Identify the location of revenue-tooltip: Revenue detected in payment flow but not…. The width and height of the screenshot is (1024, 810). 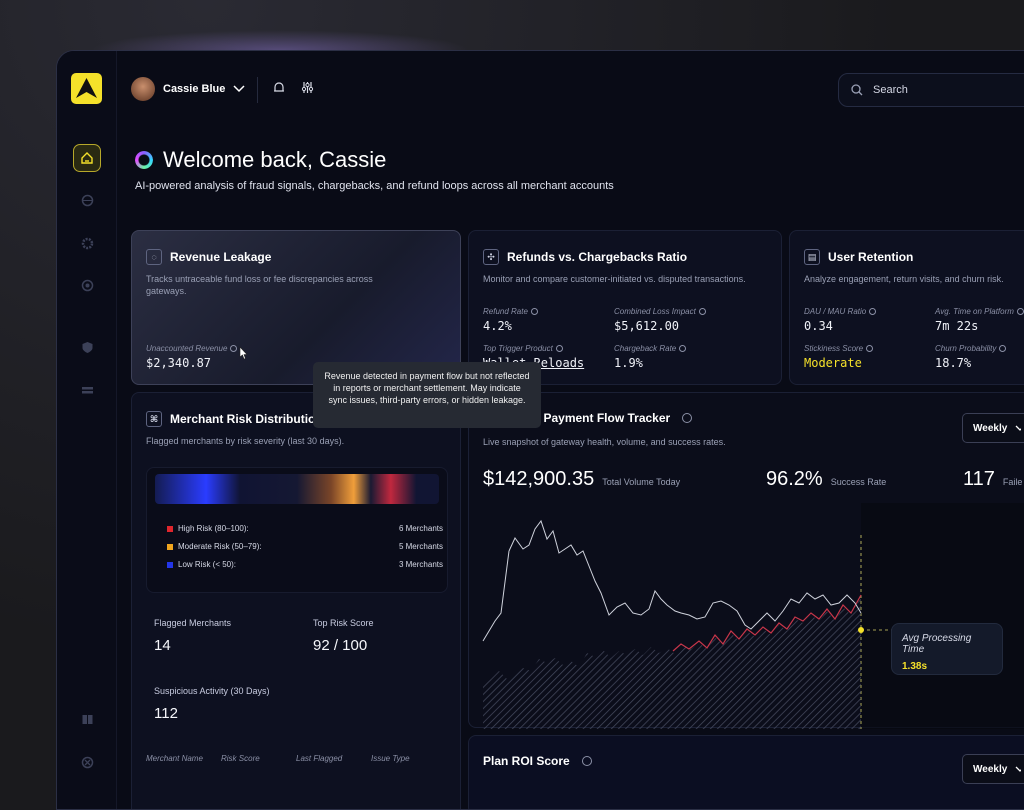
(427, 395).